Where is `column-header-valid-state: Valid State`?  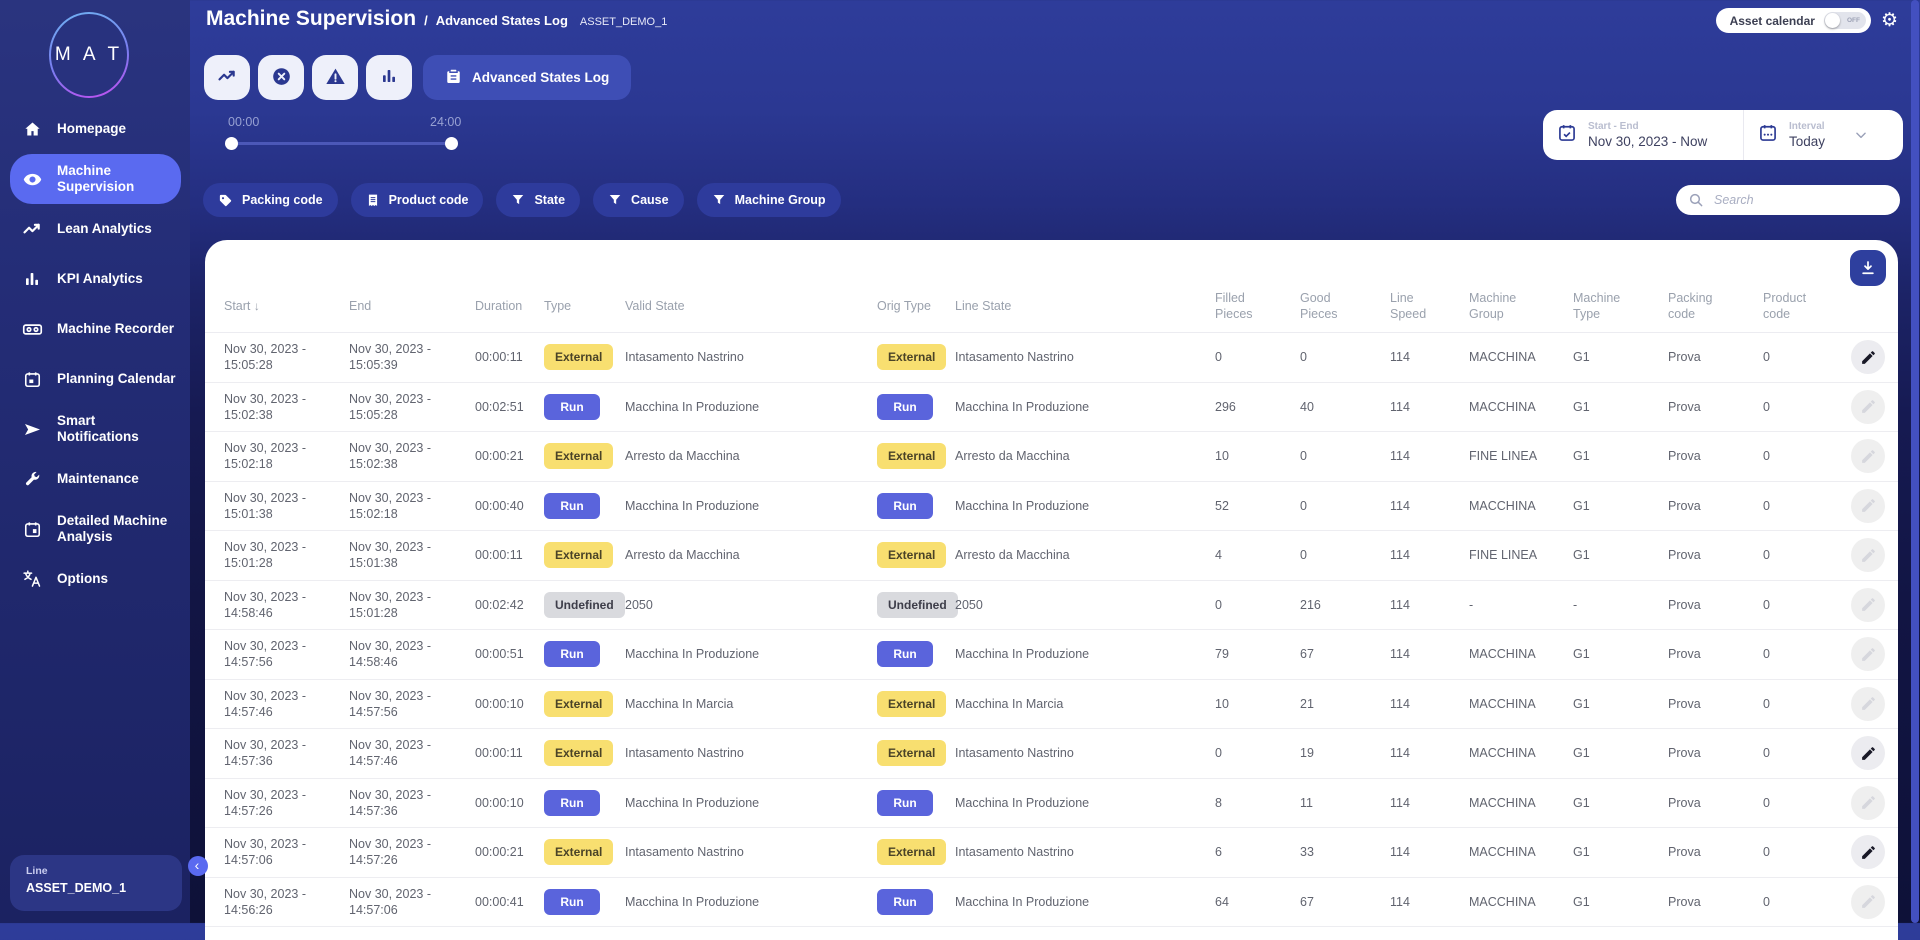
column-header-valid-state: Valid State is located at coordinates (751, 306).